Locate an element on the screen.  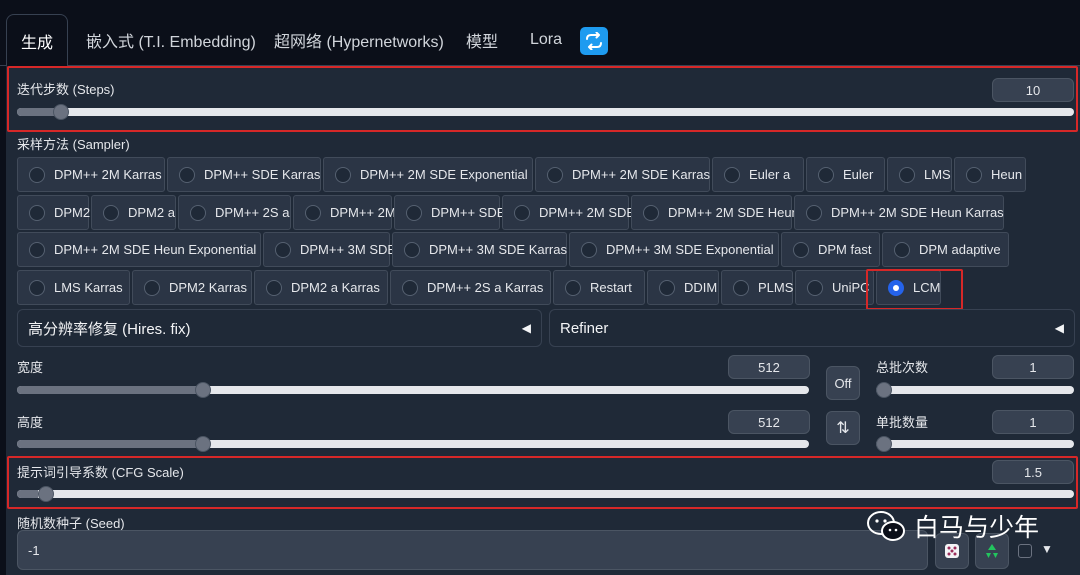
height-number-input: 512 is located at coordinates (769, 422).